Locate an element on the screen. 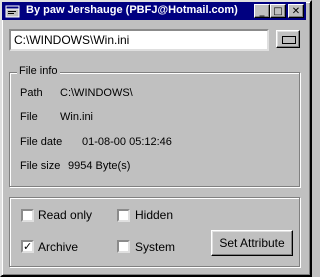 The image size is (320, 277). file-size-label: File size is located at coordinates (40, 166).